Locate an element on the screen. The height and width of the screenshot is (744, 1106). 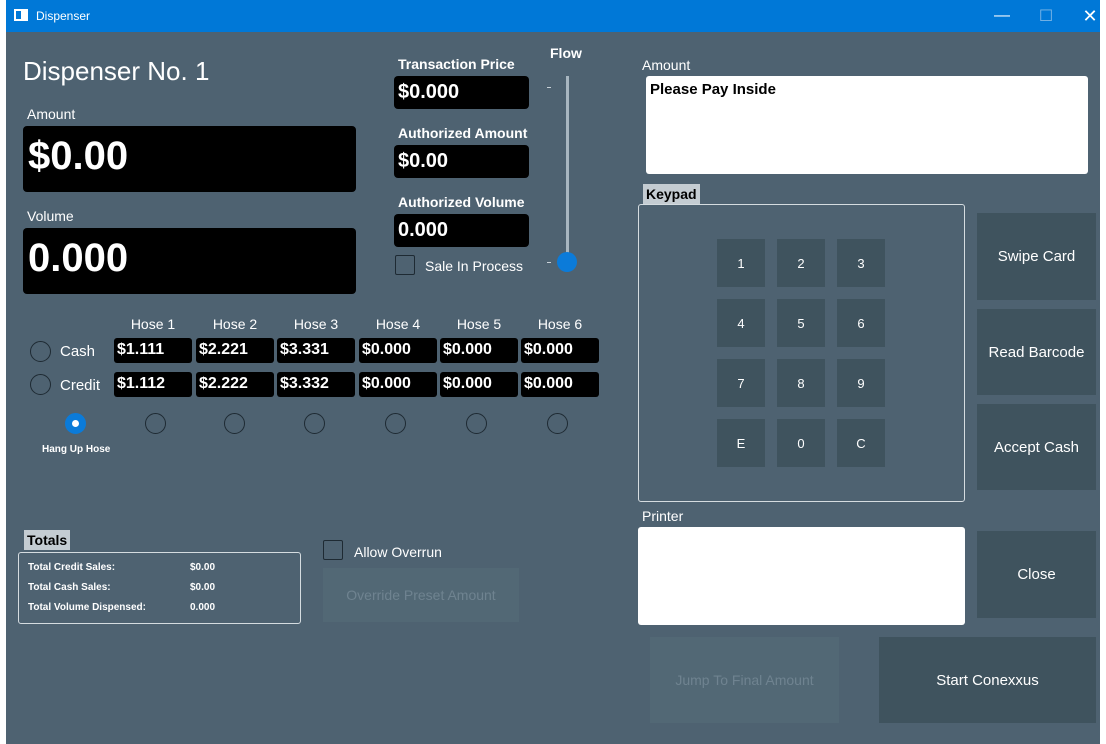
hose-3-radio is located at coordinates (314, 423).